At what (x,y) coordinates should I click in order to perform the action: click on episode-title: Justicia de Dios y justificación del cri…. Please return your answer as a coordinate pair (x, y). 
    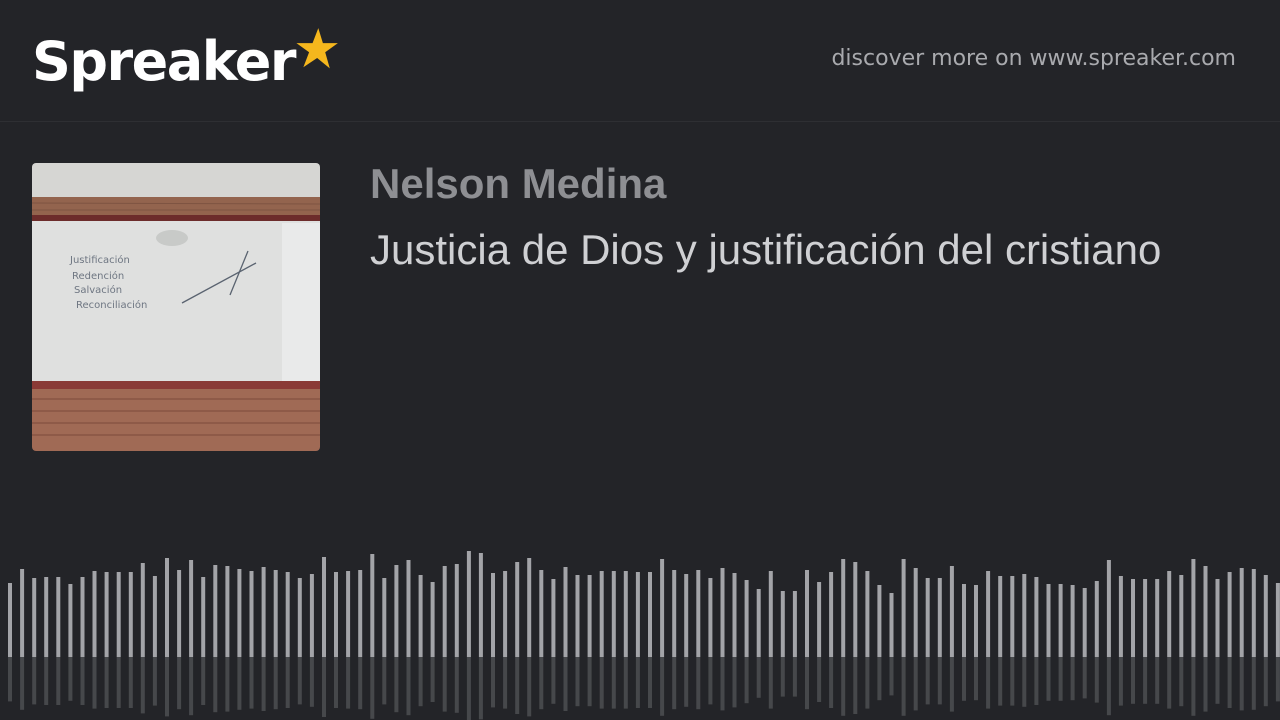
    Looking at the image, I should click on (780, 249).